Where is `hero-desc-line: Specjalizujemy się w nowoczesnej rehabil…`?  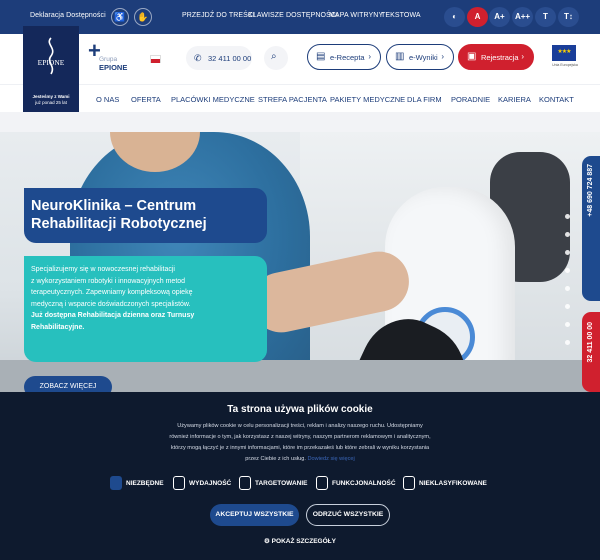
hero-desc-line: Specjalizujemy się w nowoczesnej rehabil… is located at coordinates (103, 269).